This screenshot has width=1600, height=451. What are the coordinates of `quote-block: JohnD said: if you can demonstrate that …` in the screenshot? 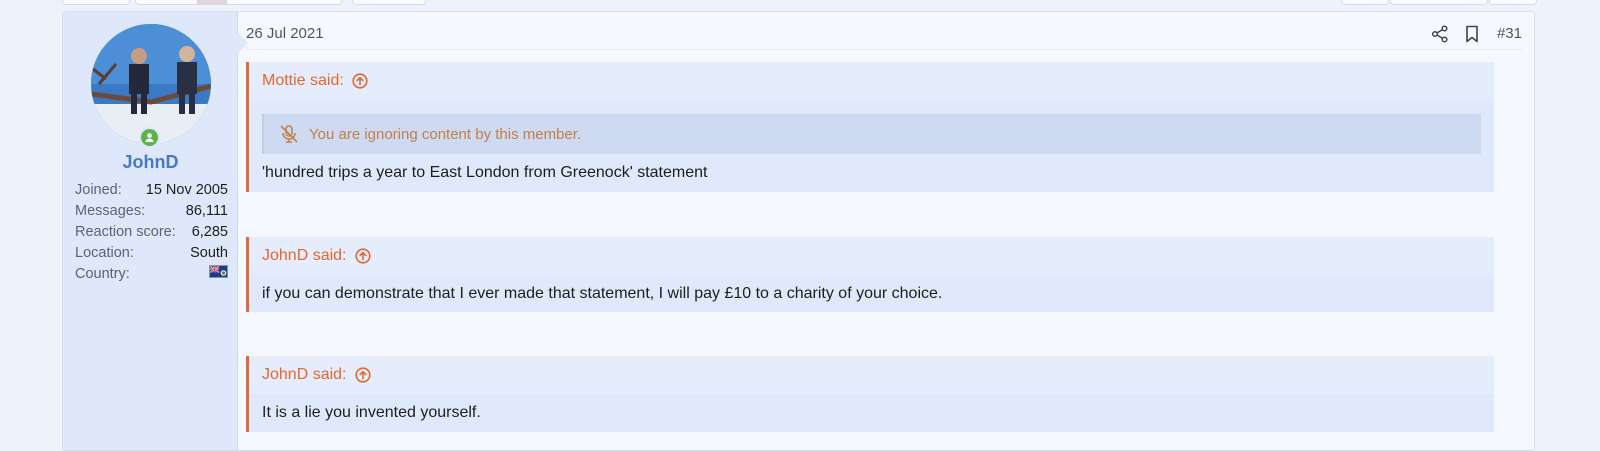 It's located at (870, 274).